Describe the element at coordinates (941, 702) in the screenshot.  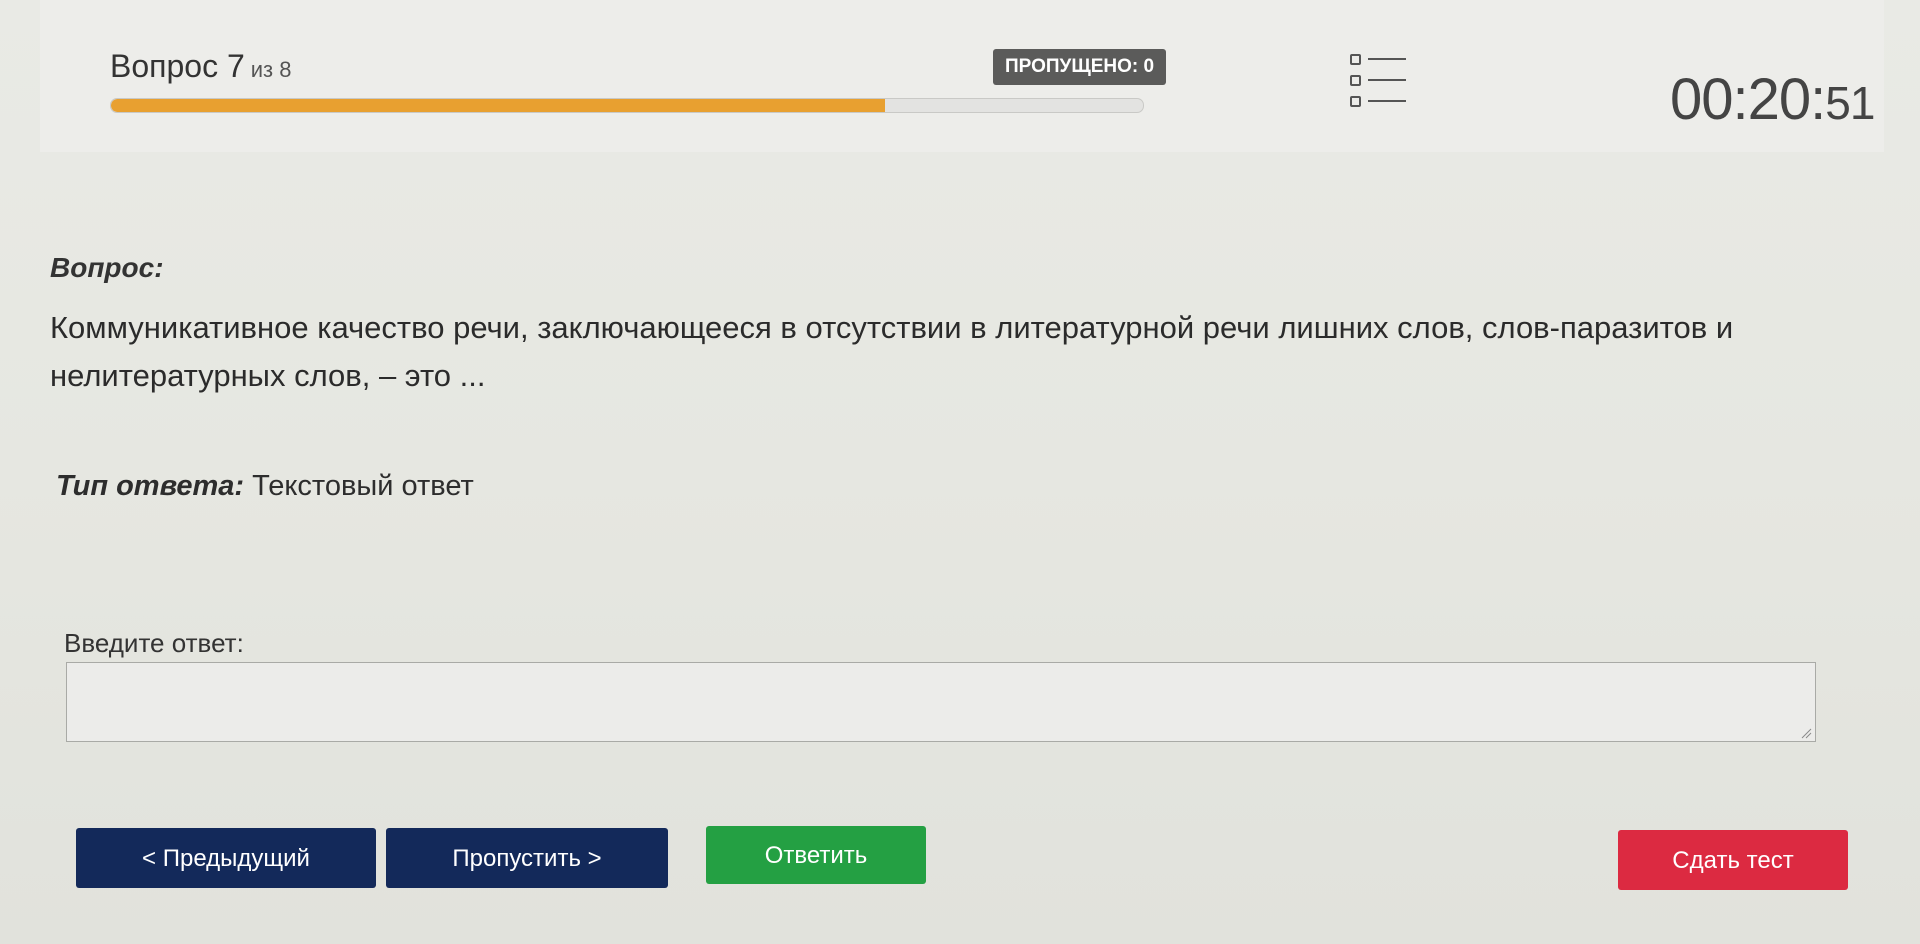
I see `answer-textarea` at that location.